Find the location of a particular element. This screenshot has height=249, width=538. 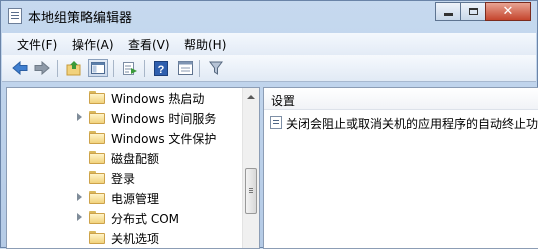

minimize-button is located at coordinates (448, 11).